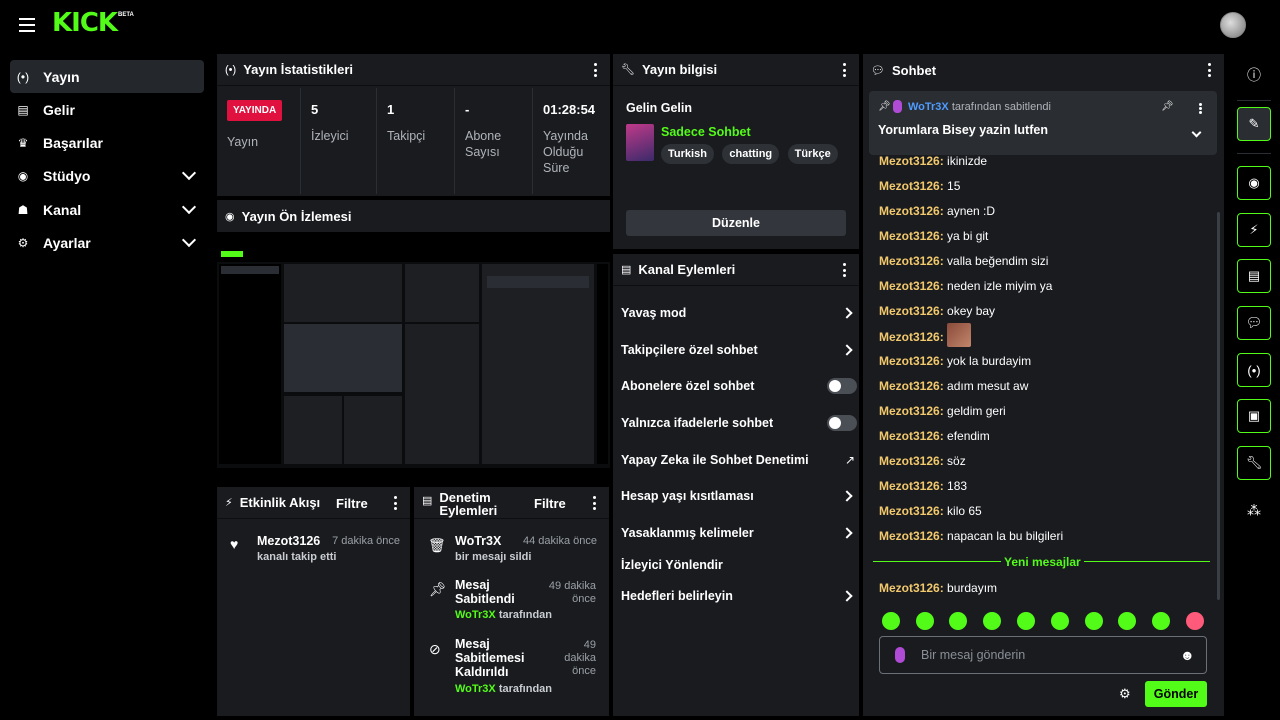 The width and height of the screenshot is (1280, 720). I want to click on tag: Turkish, so click(687, 154).